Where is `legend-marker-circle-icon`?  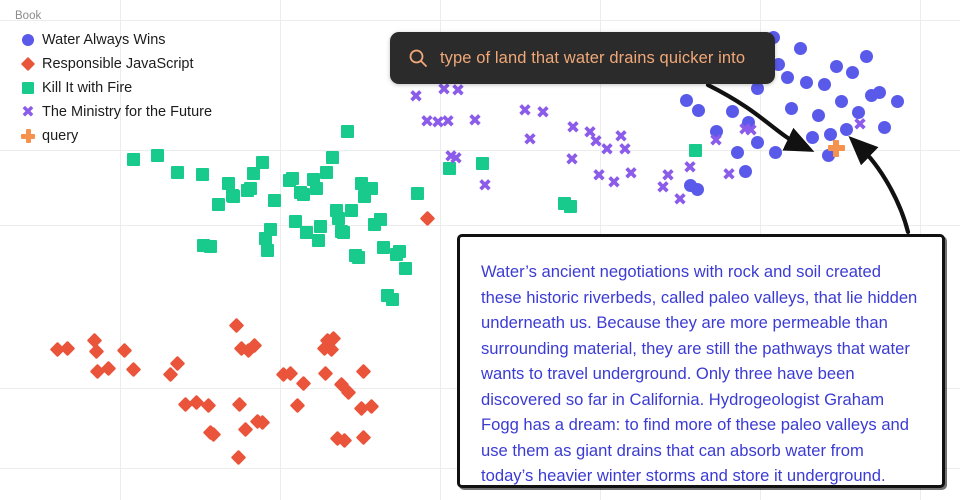 legend-marker-circle-icon is located at coordinates (28, 40).